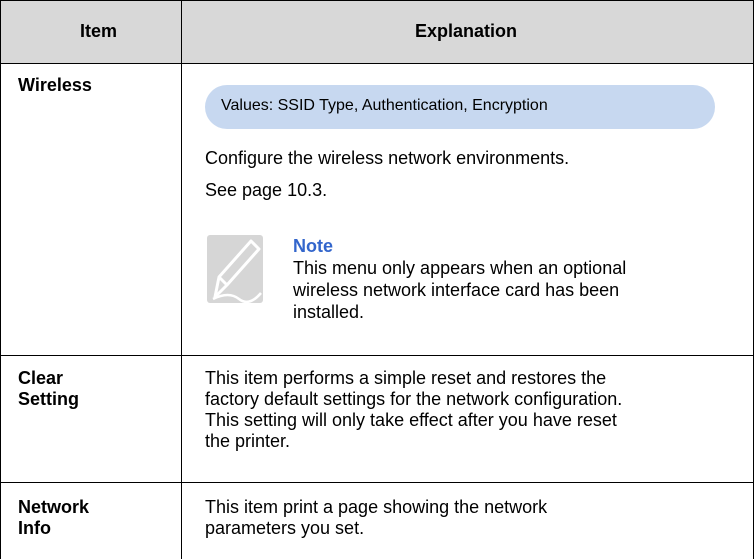 This screenshot has width=754, height=559. What do you see at coordinates (377, 63) in the screenshot?
I see `header-divider` at bounding box center [377, 63].